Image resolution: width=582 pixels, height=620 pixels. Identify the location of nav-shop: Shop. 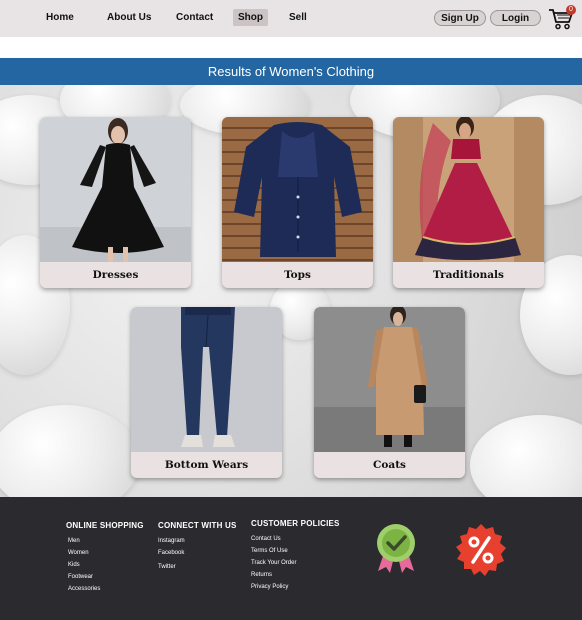
(250, 17).